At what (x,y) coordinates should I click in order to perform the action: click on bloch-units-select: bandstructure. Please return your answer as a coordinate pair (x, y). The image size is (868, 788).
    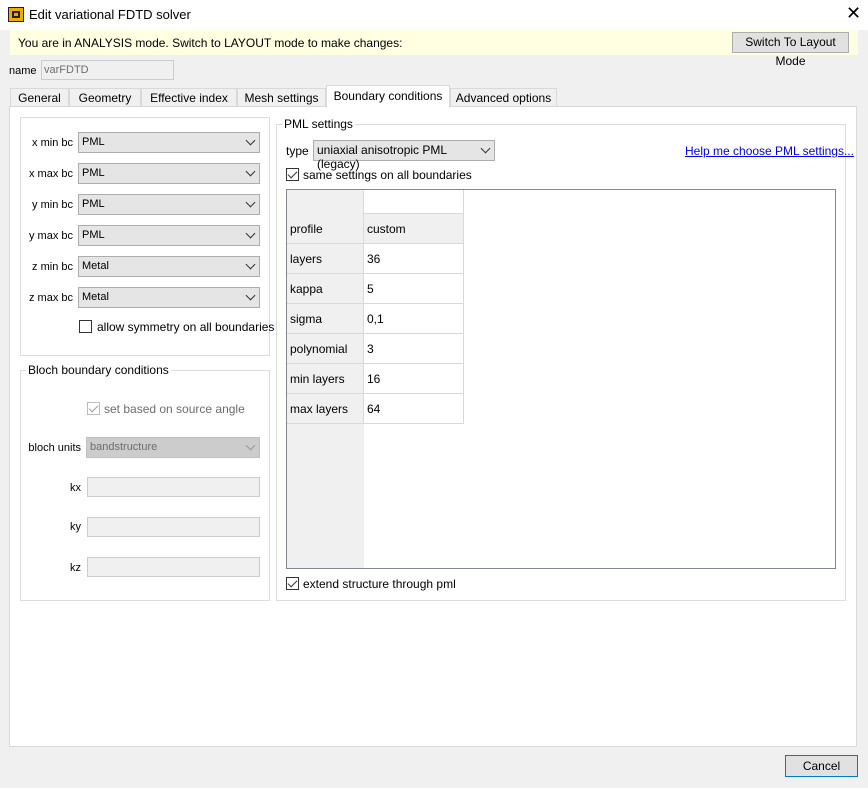
    Looking at the image, I should click on (173, 447).